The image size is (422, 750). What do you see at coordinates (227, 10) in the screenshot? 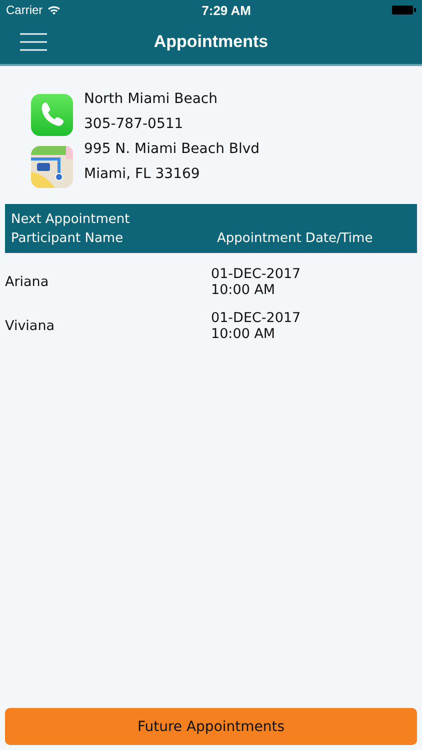
I see `clock: 7:29 AM` at bounding box center [227, 10].